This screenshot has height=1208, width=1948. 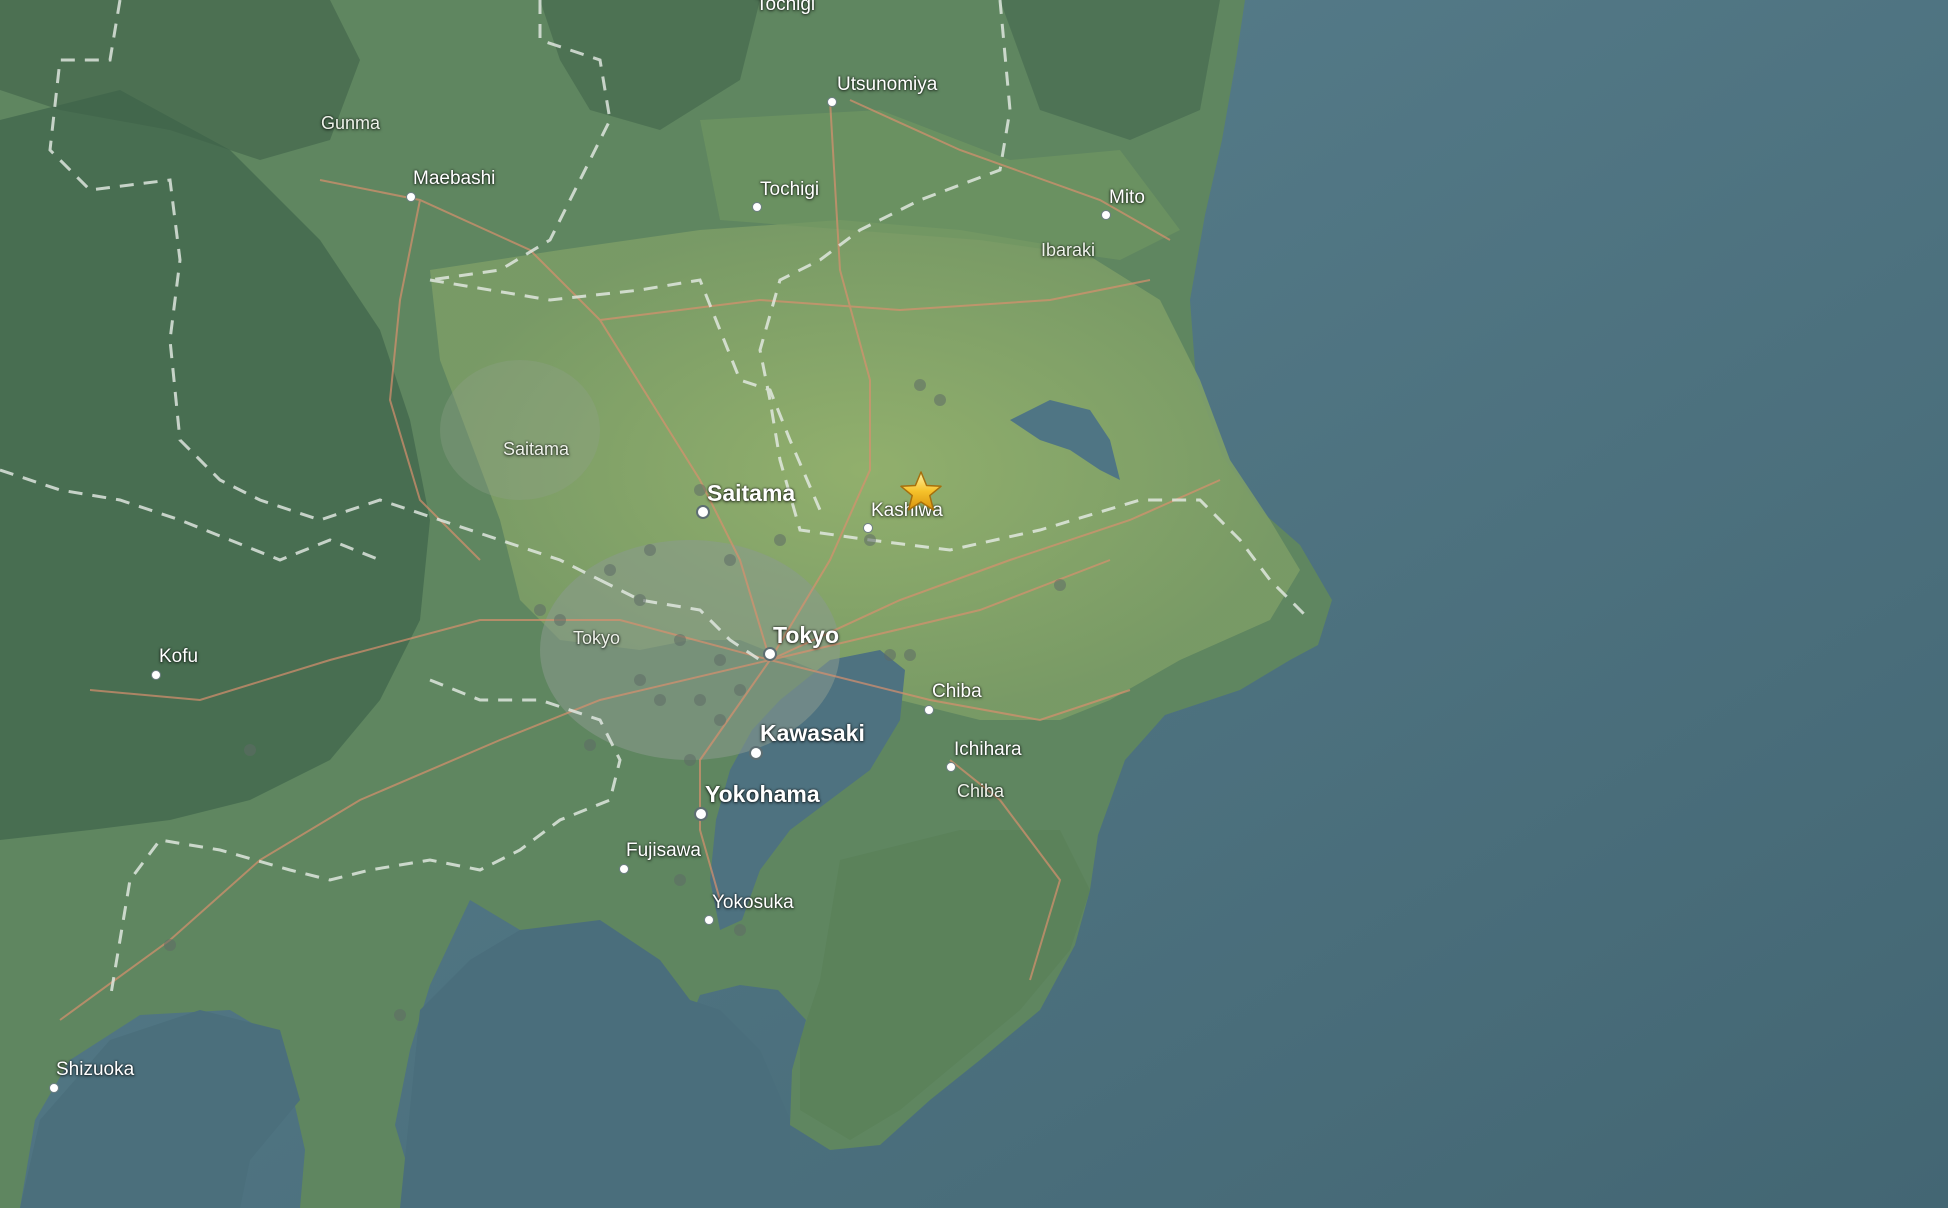 I want to click on map-label-maebashi: Maebashi, so click(x=454, y=179).